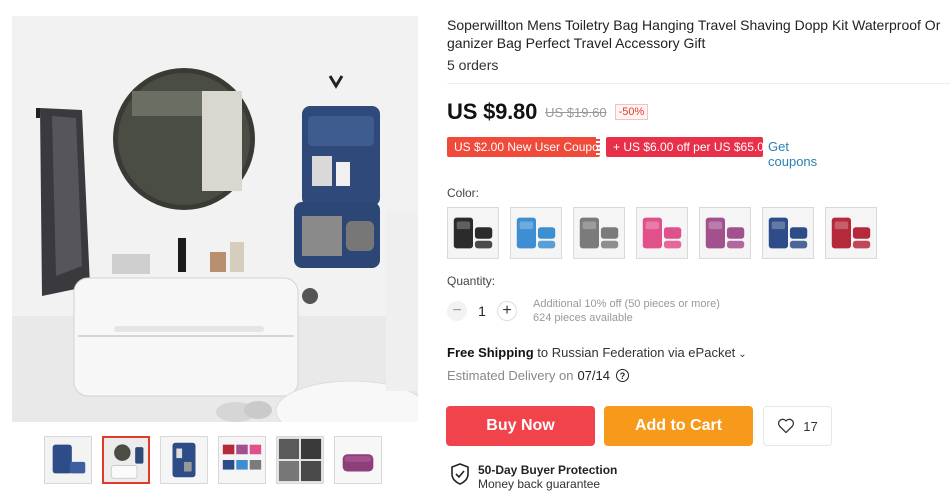  Describe the element at coordinates (539, 484) in the screenshot. I see `protection-subtitle: Money back guarantee` at that location.